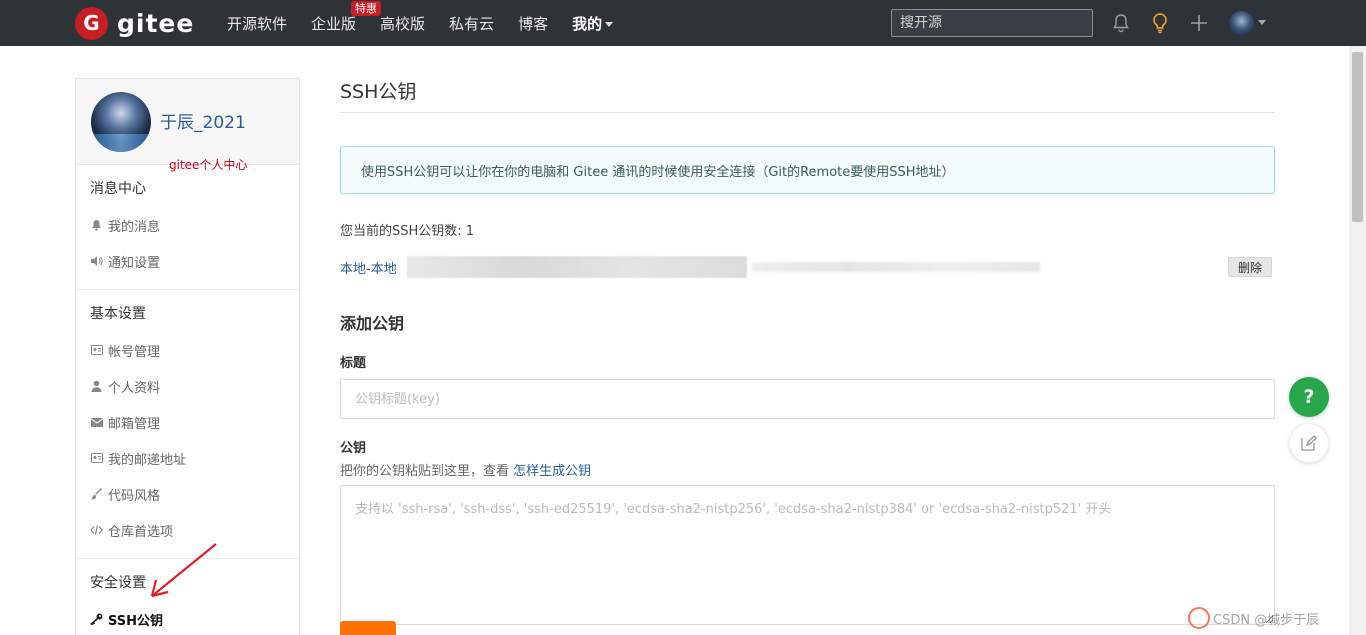 The height and width of the screenshot is (635, 1366). What do you see at coordinates (353, 448) in the screenshot?
I see `public-key-label: 公钥` at bounding box center [353, 448].